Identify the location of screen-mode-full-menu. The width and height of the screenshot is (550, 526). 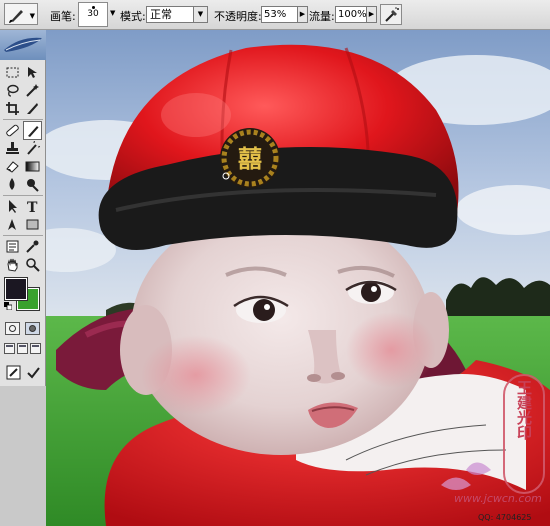
(22, 348).